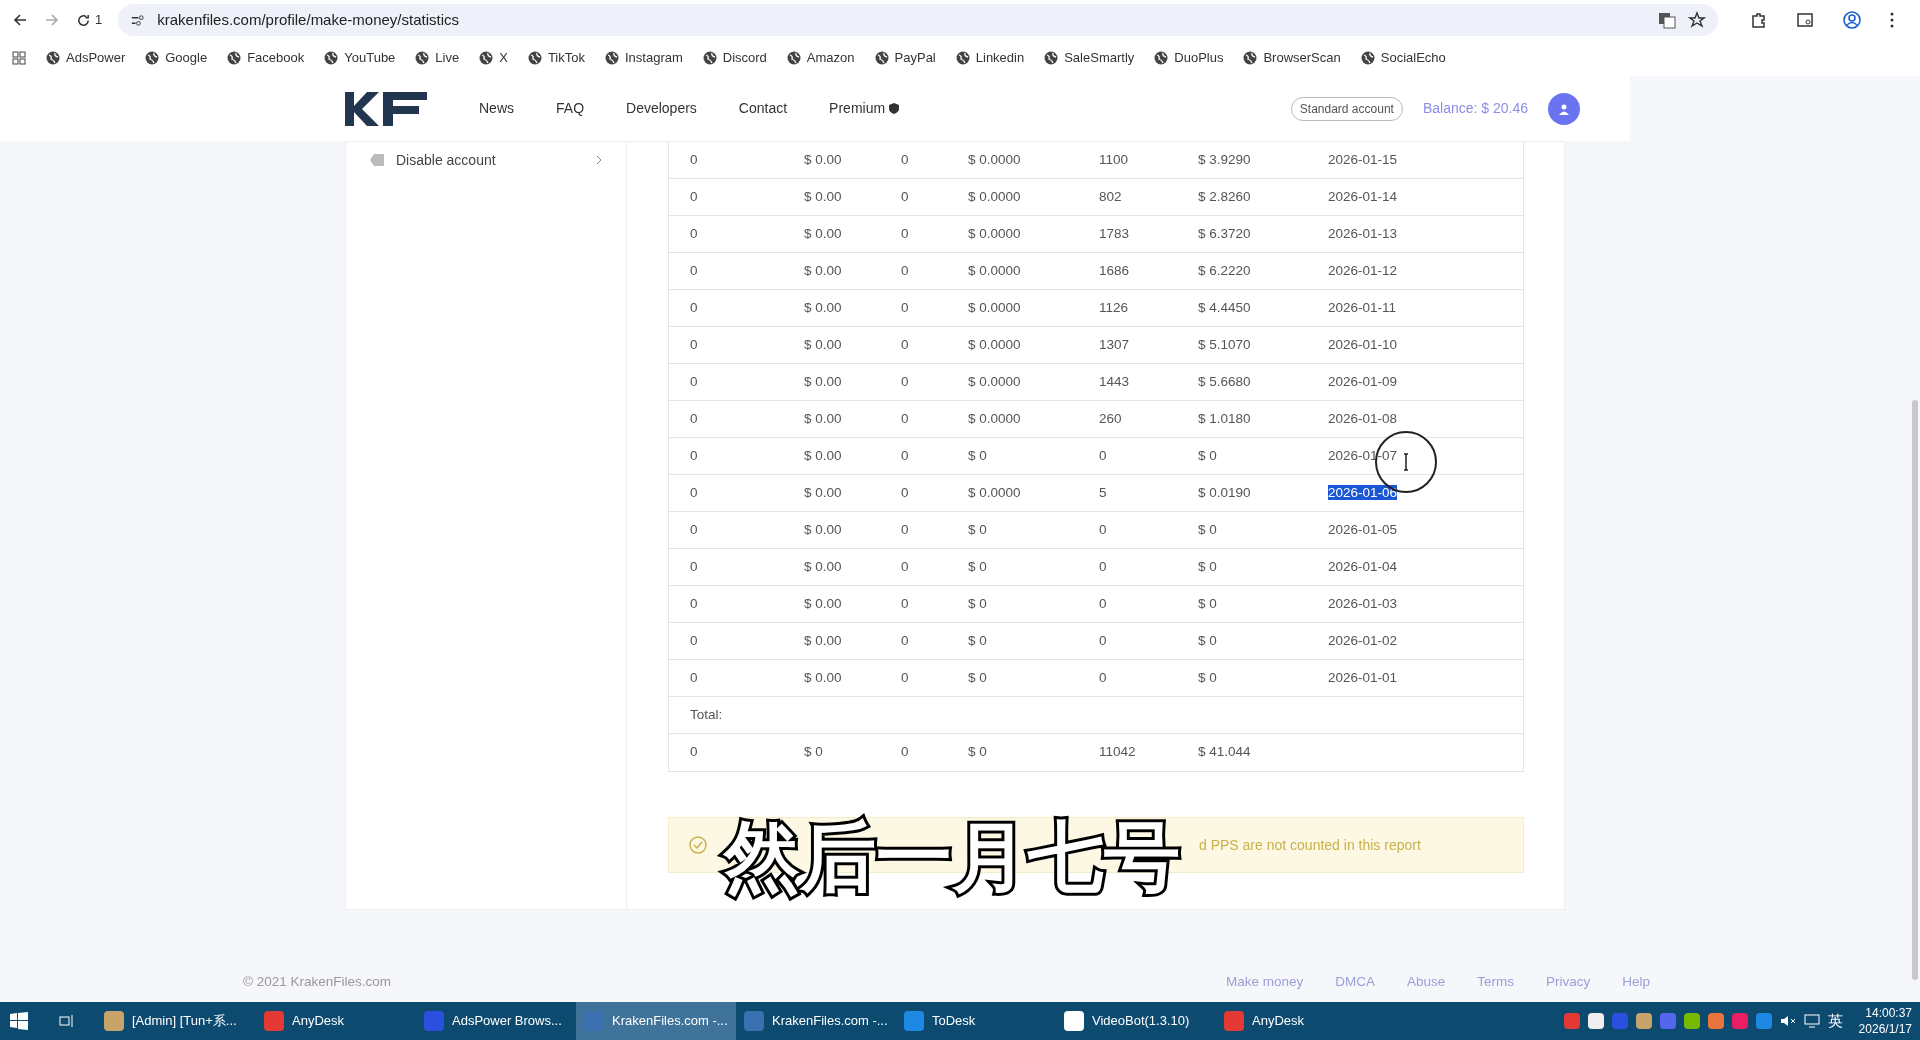 The height and width of the screenshot is (1040, 1920). Describe the element at coordinates (570, 108) in the screenshot. I see `nav-link: FAQ` at that location.